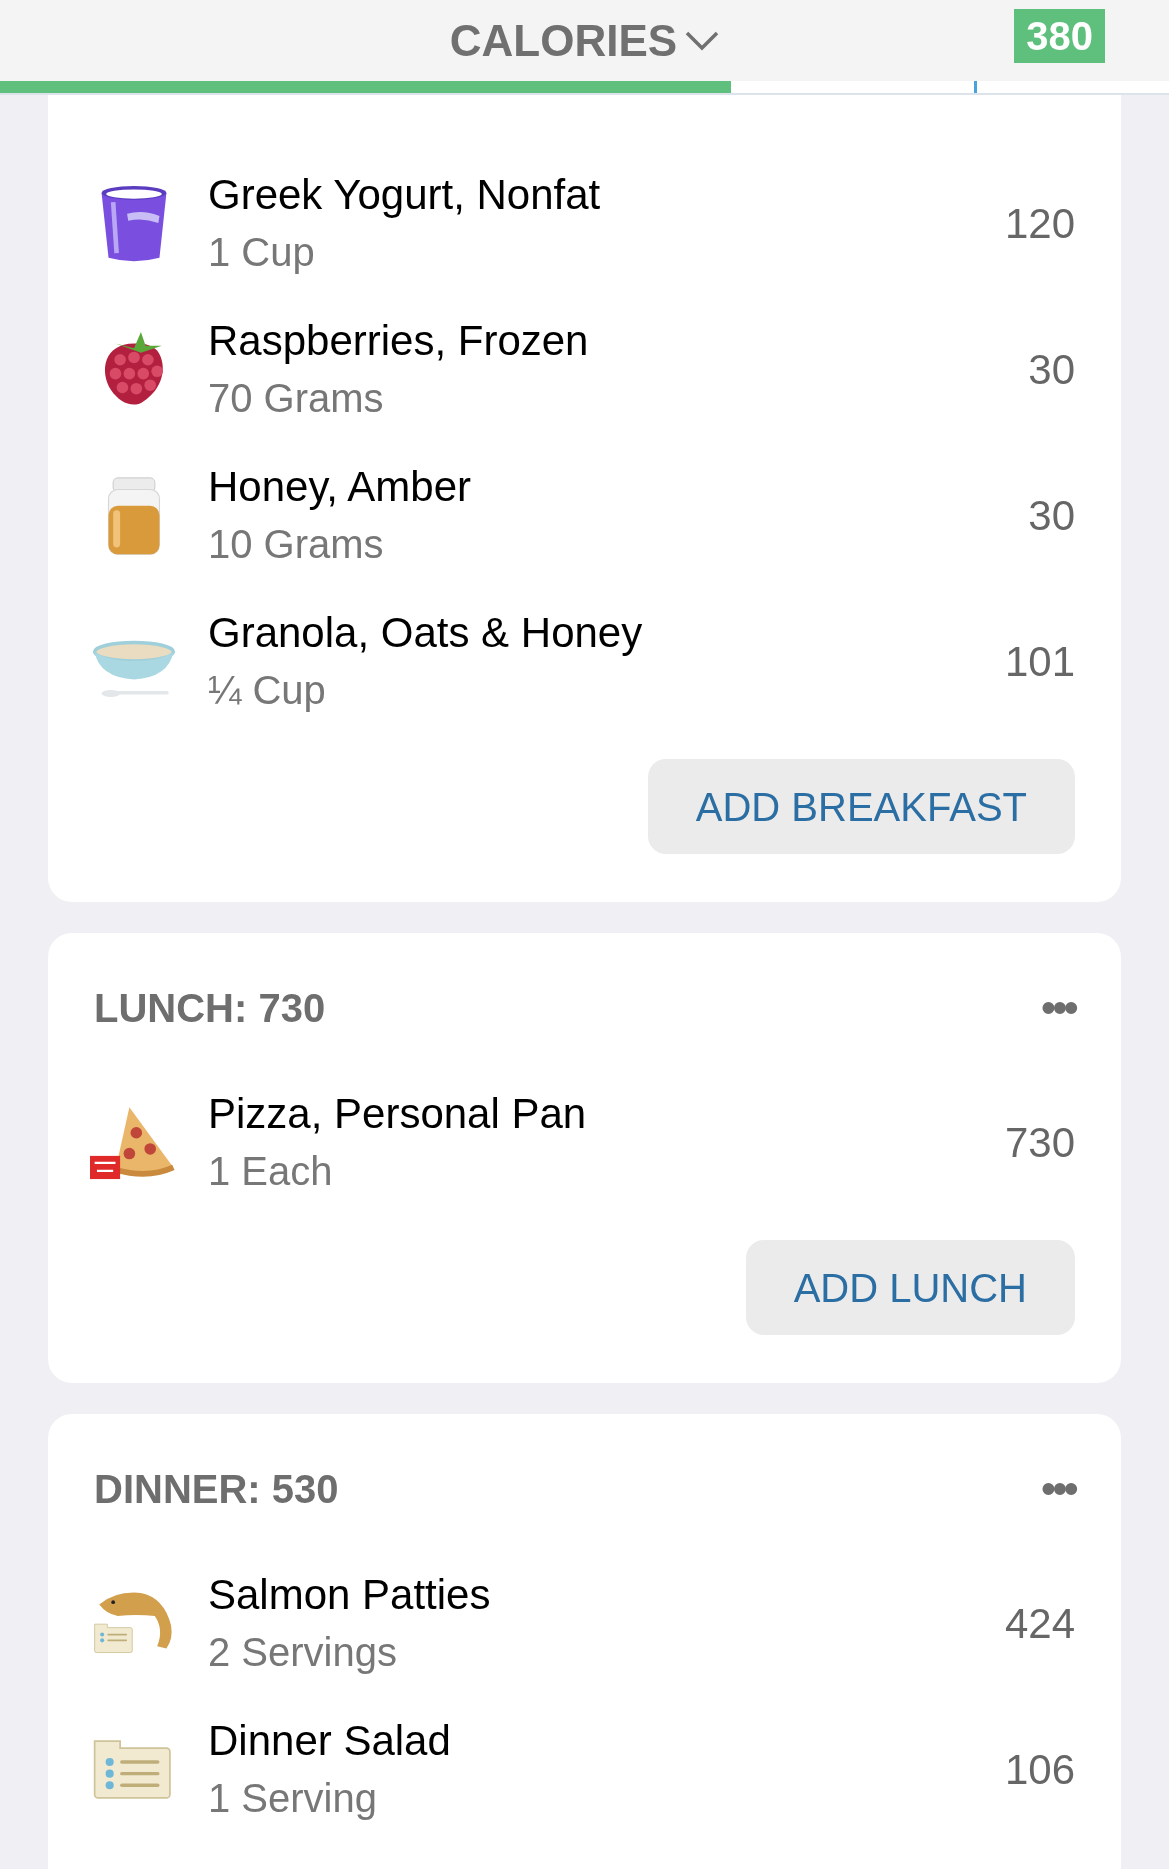 This screenshot has height=1869, width=1169. I want to click on meal-title: DINNER: 530, so click(216, 1489).